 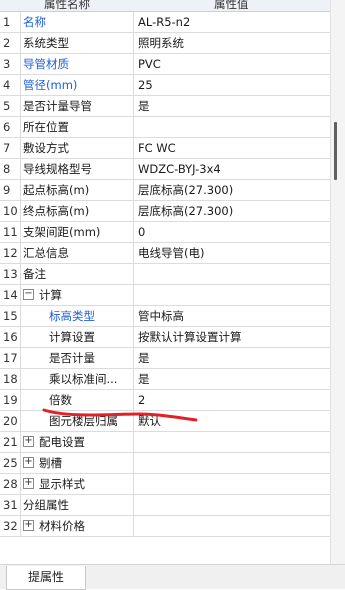 I want to click on property-name: 汇总信息, so click(x=76, y=253).